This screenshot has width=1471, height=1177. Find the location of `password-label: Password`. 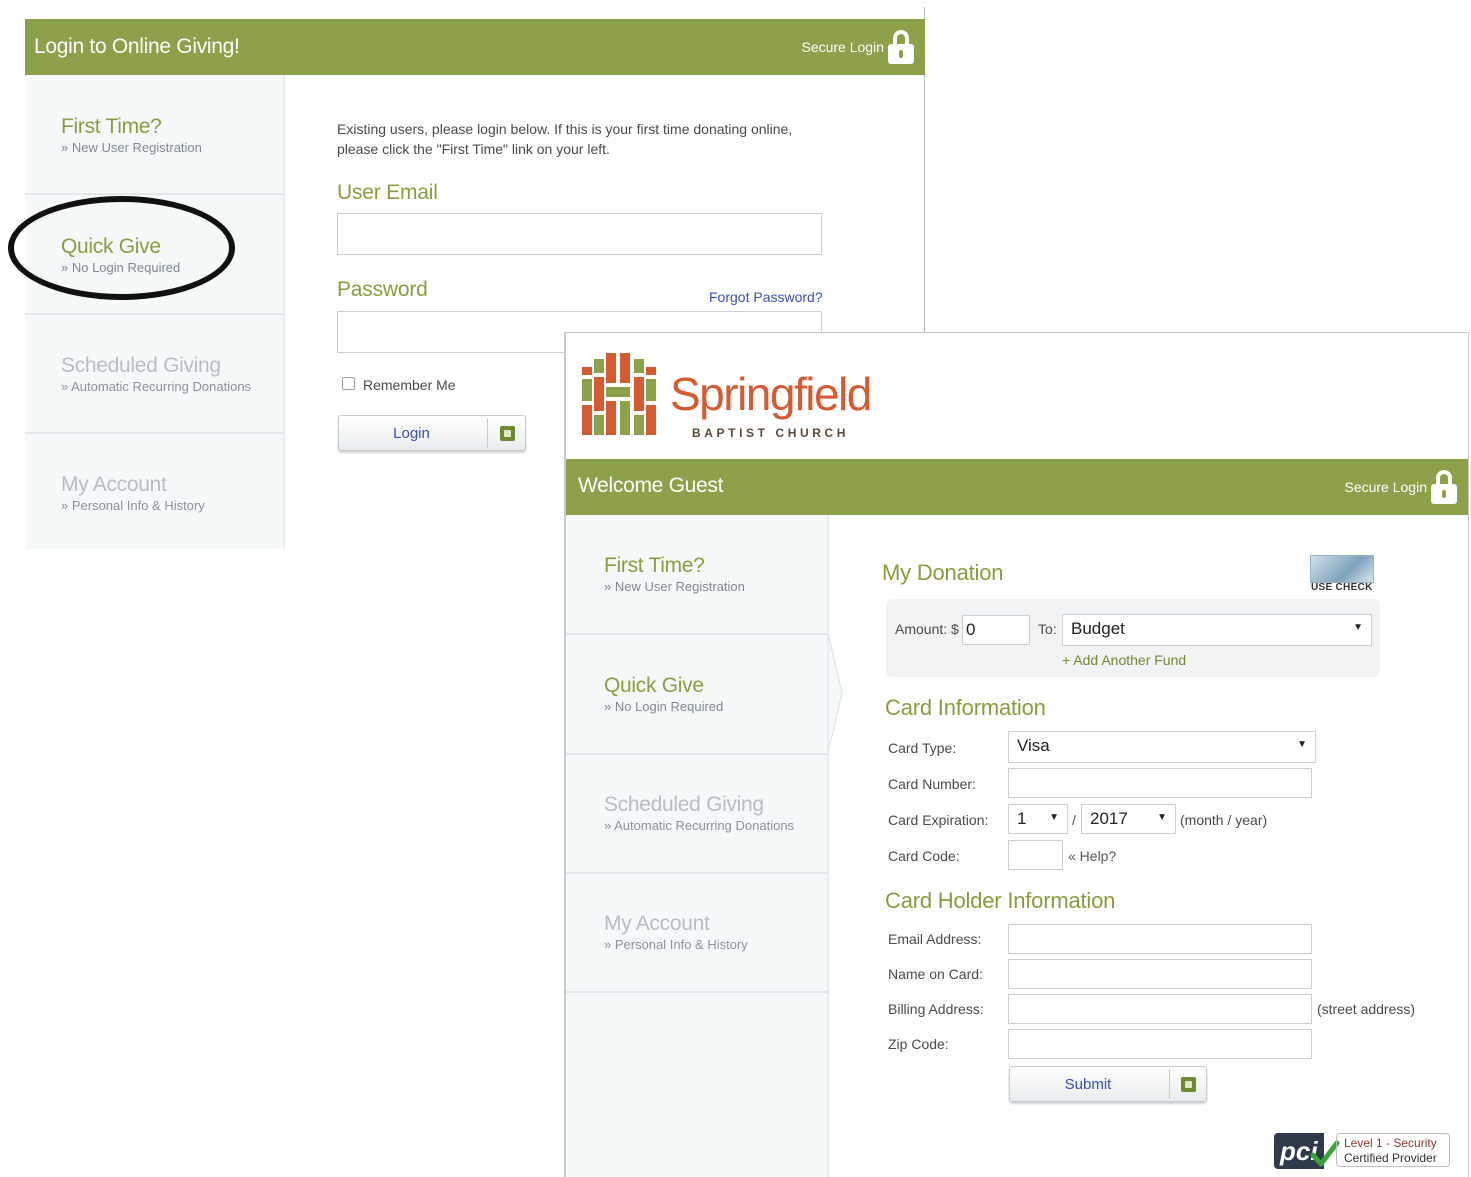

password-label: Password is located at coordinates (382, 289).